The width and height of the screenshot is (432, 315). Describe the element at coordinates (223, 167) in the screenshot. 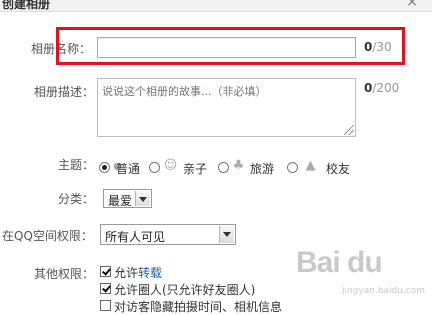

I see `theme-radio-travel` at that location.